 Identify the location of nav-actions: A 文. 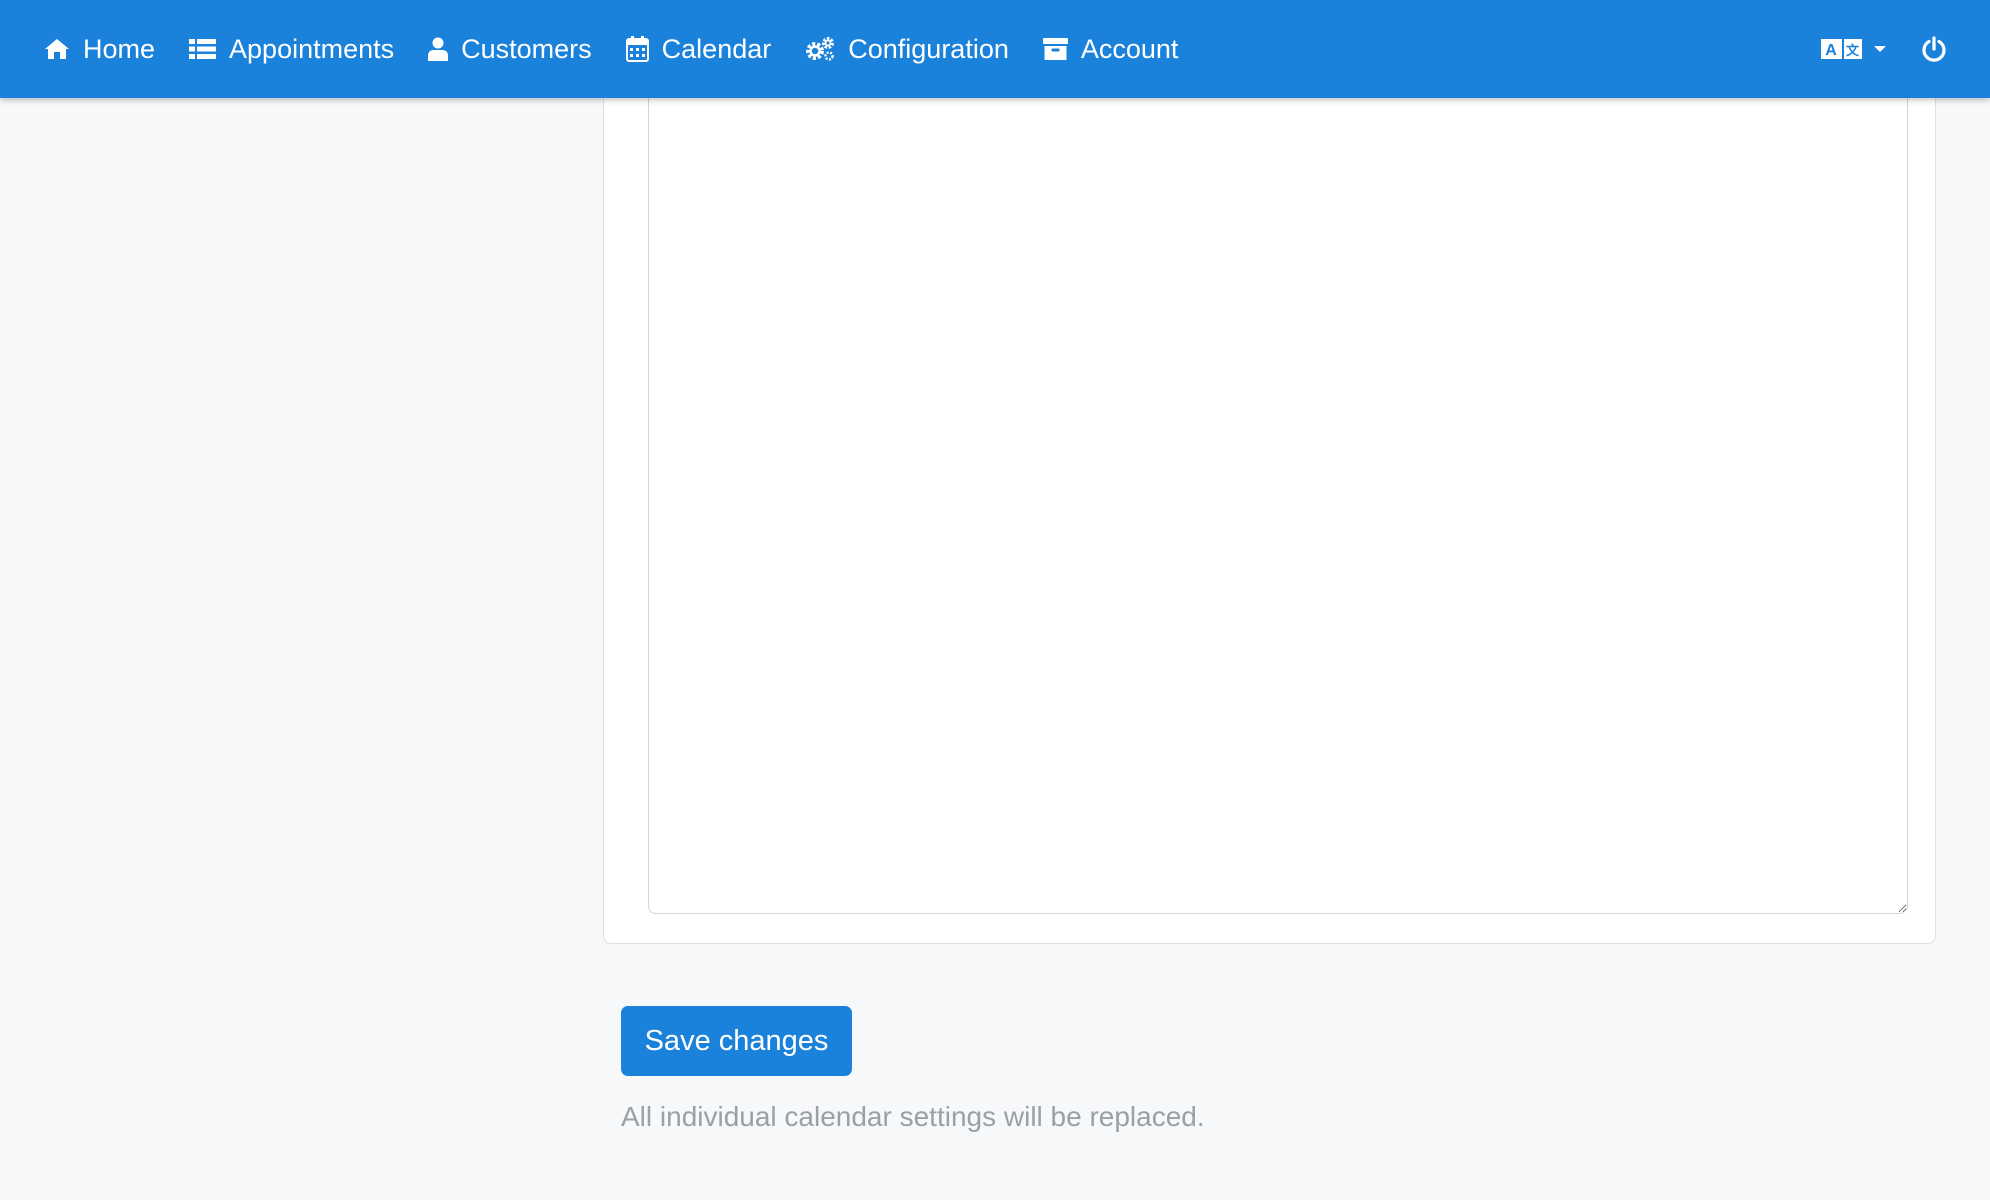
(1883, 49).